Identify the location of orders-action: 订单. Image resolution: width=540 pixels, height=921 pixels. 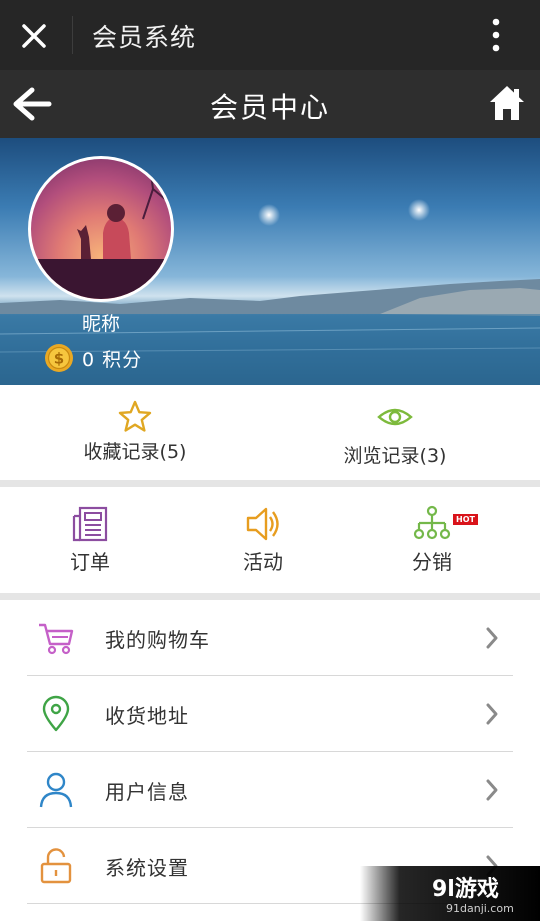
(90, 540).